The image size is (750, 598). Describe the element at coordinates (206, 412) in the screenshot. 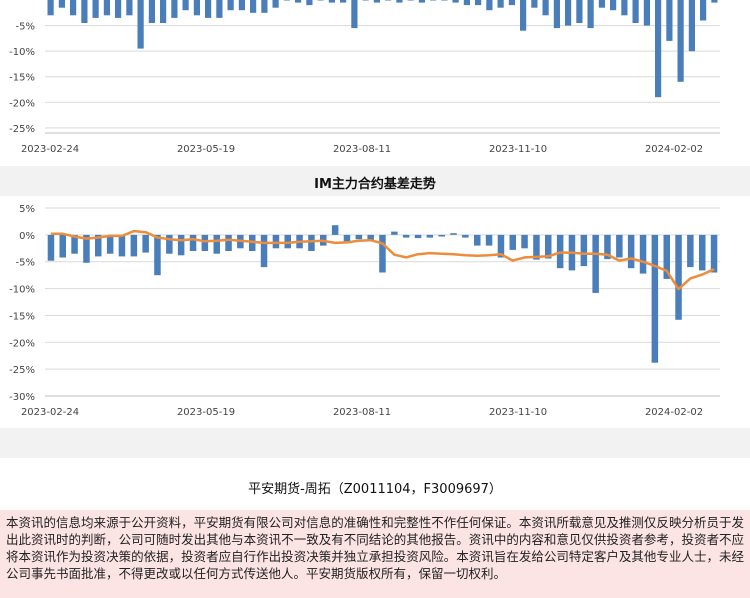

I see `x-tick-label: 2023-05-19` at that location.